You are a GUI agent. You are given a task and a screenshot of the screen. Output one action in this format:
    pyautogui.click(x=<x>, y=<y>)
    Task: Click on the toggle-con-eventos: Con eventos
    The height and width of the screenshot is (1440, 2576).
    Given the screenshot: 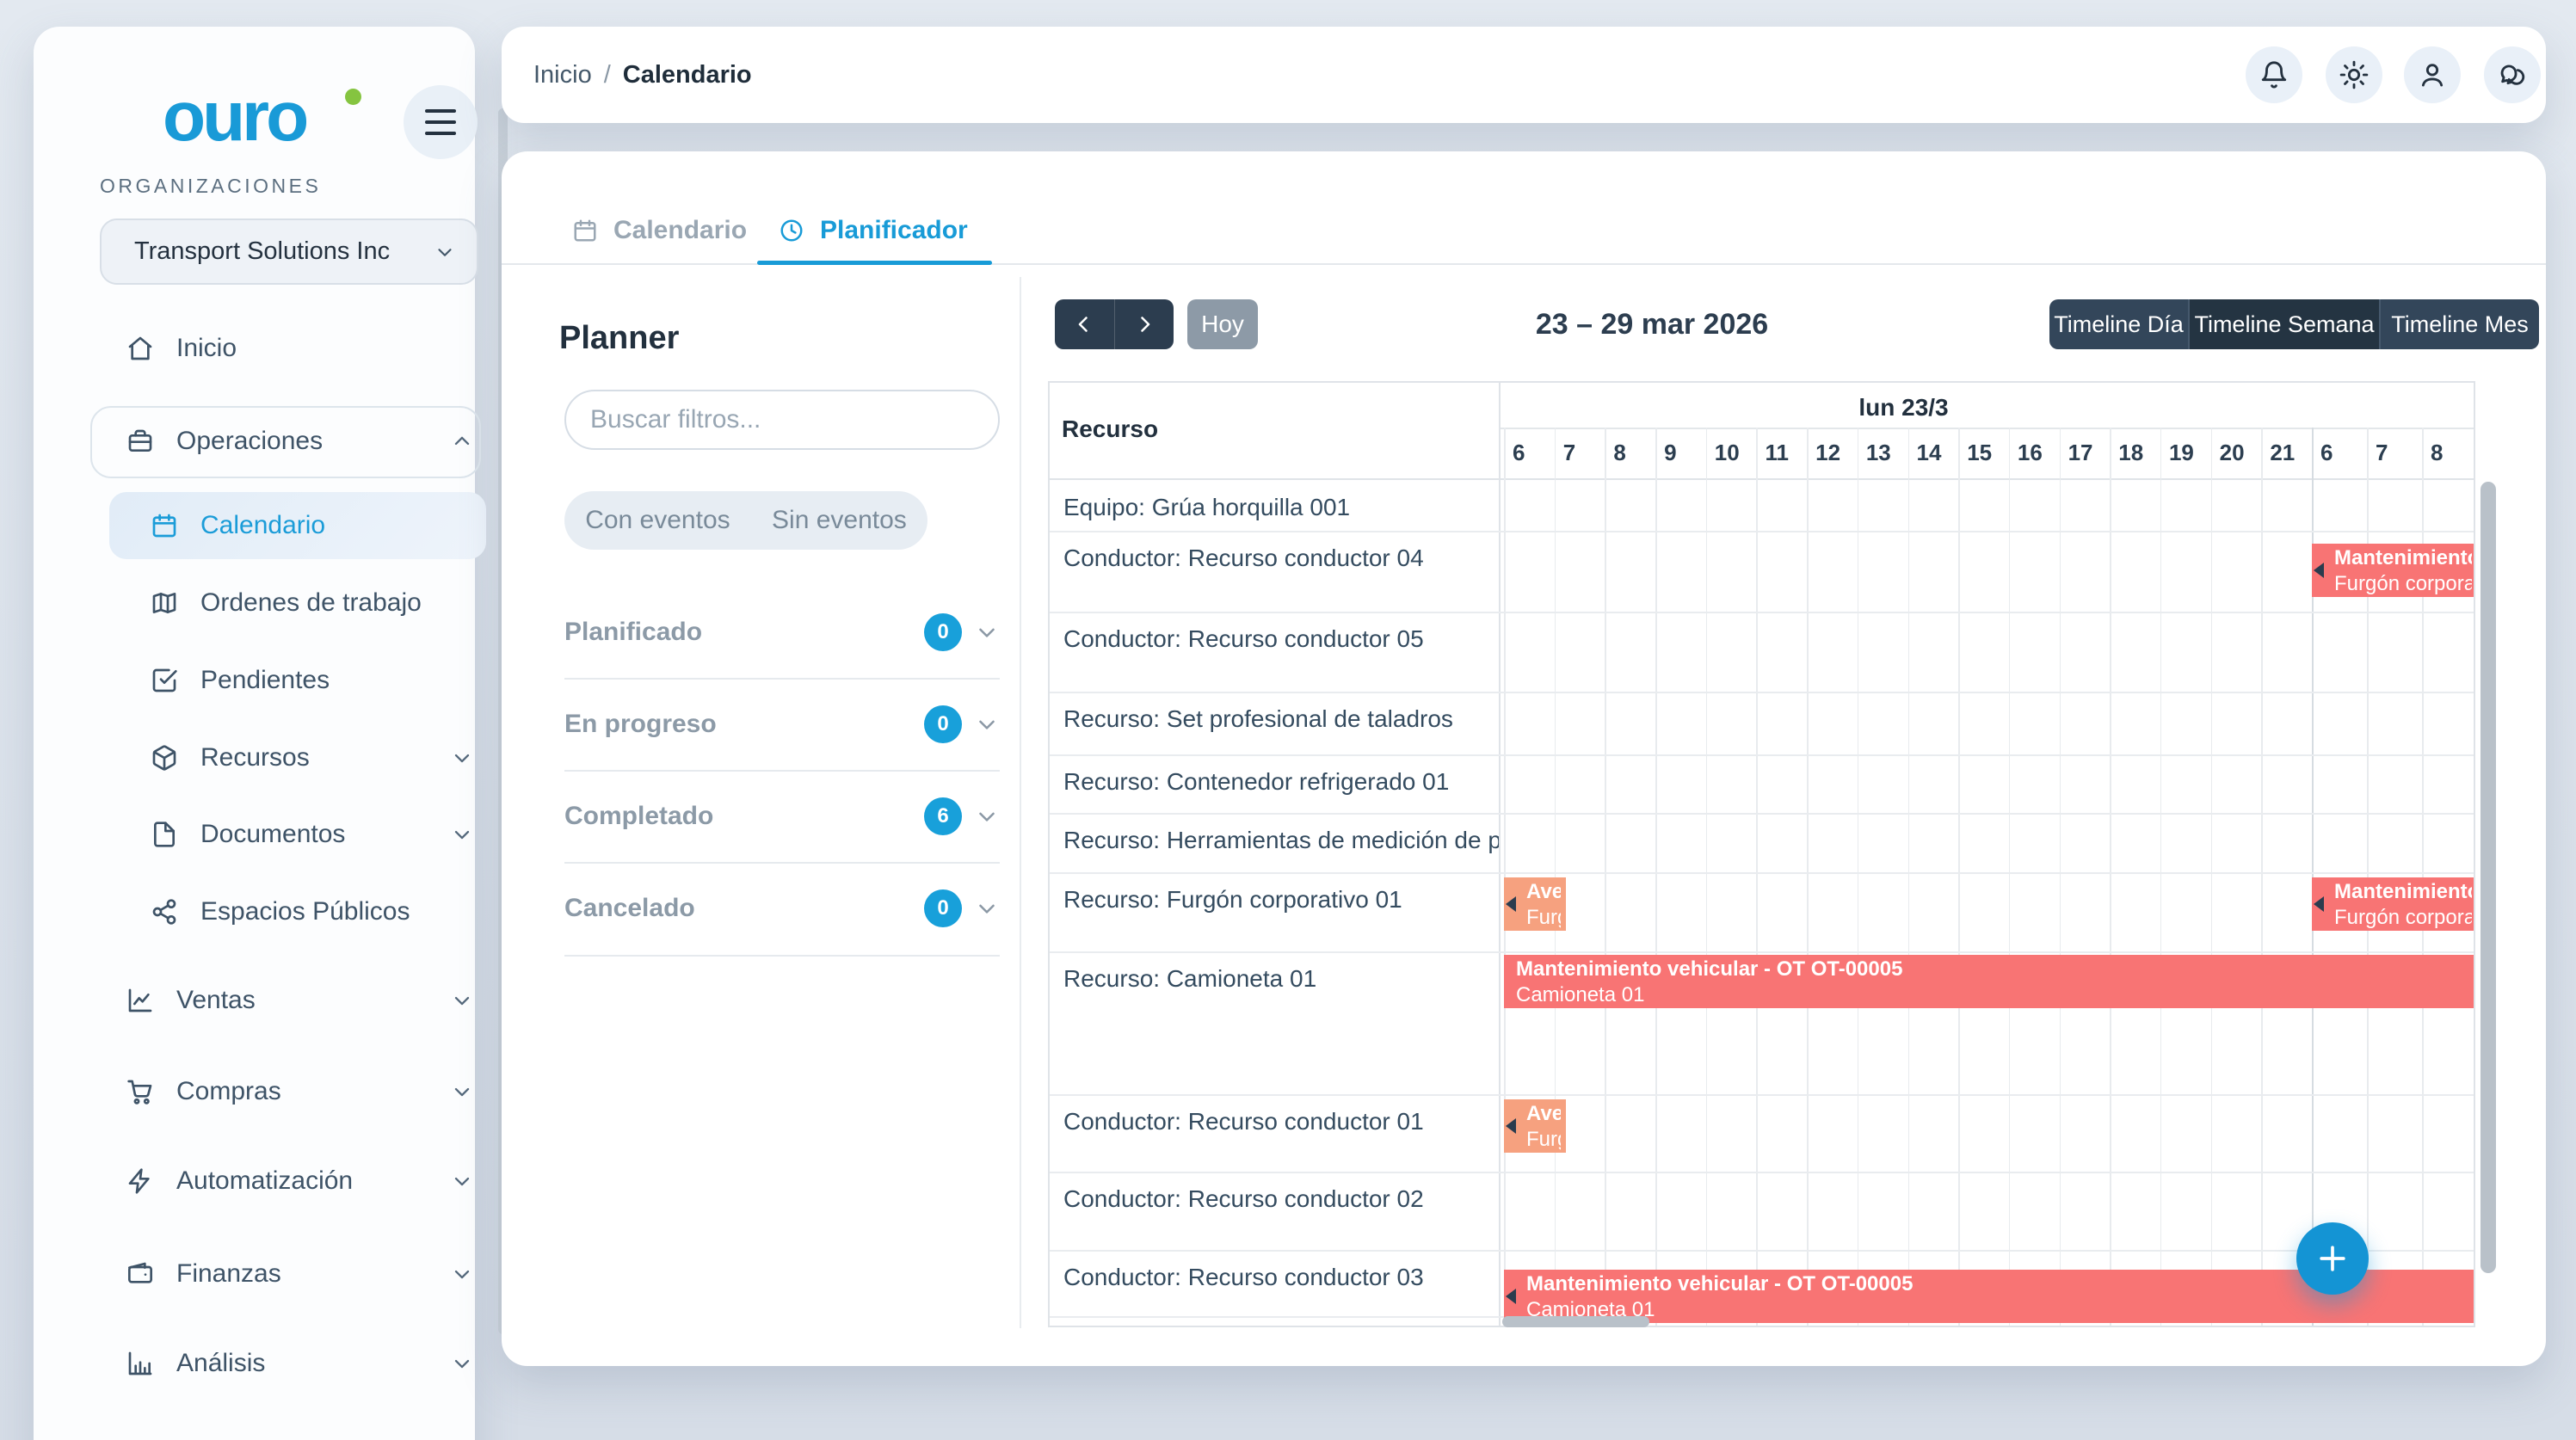 What is the action you would take?
    pyautogui.click(x=658, y=521)
    